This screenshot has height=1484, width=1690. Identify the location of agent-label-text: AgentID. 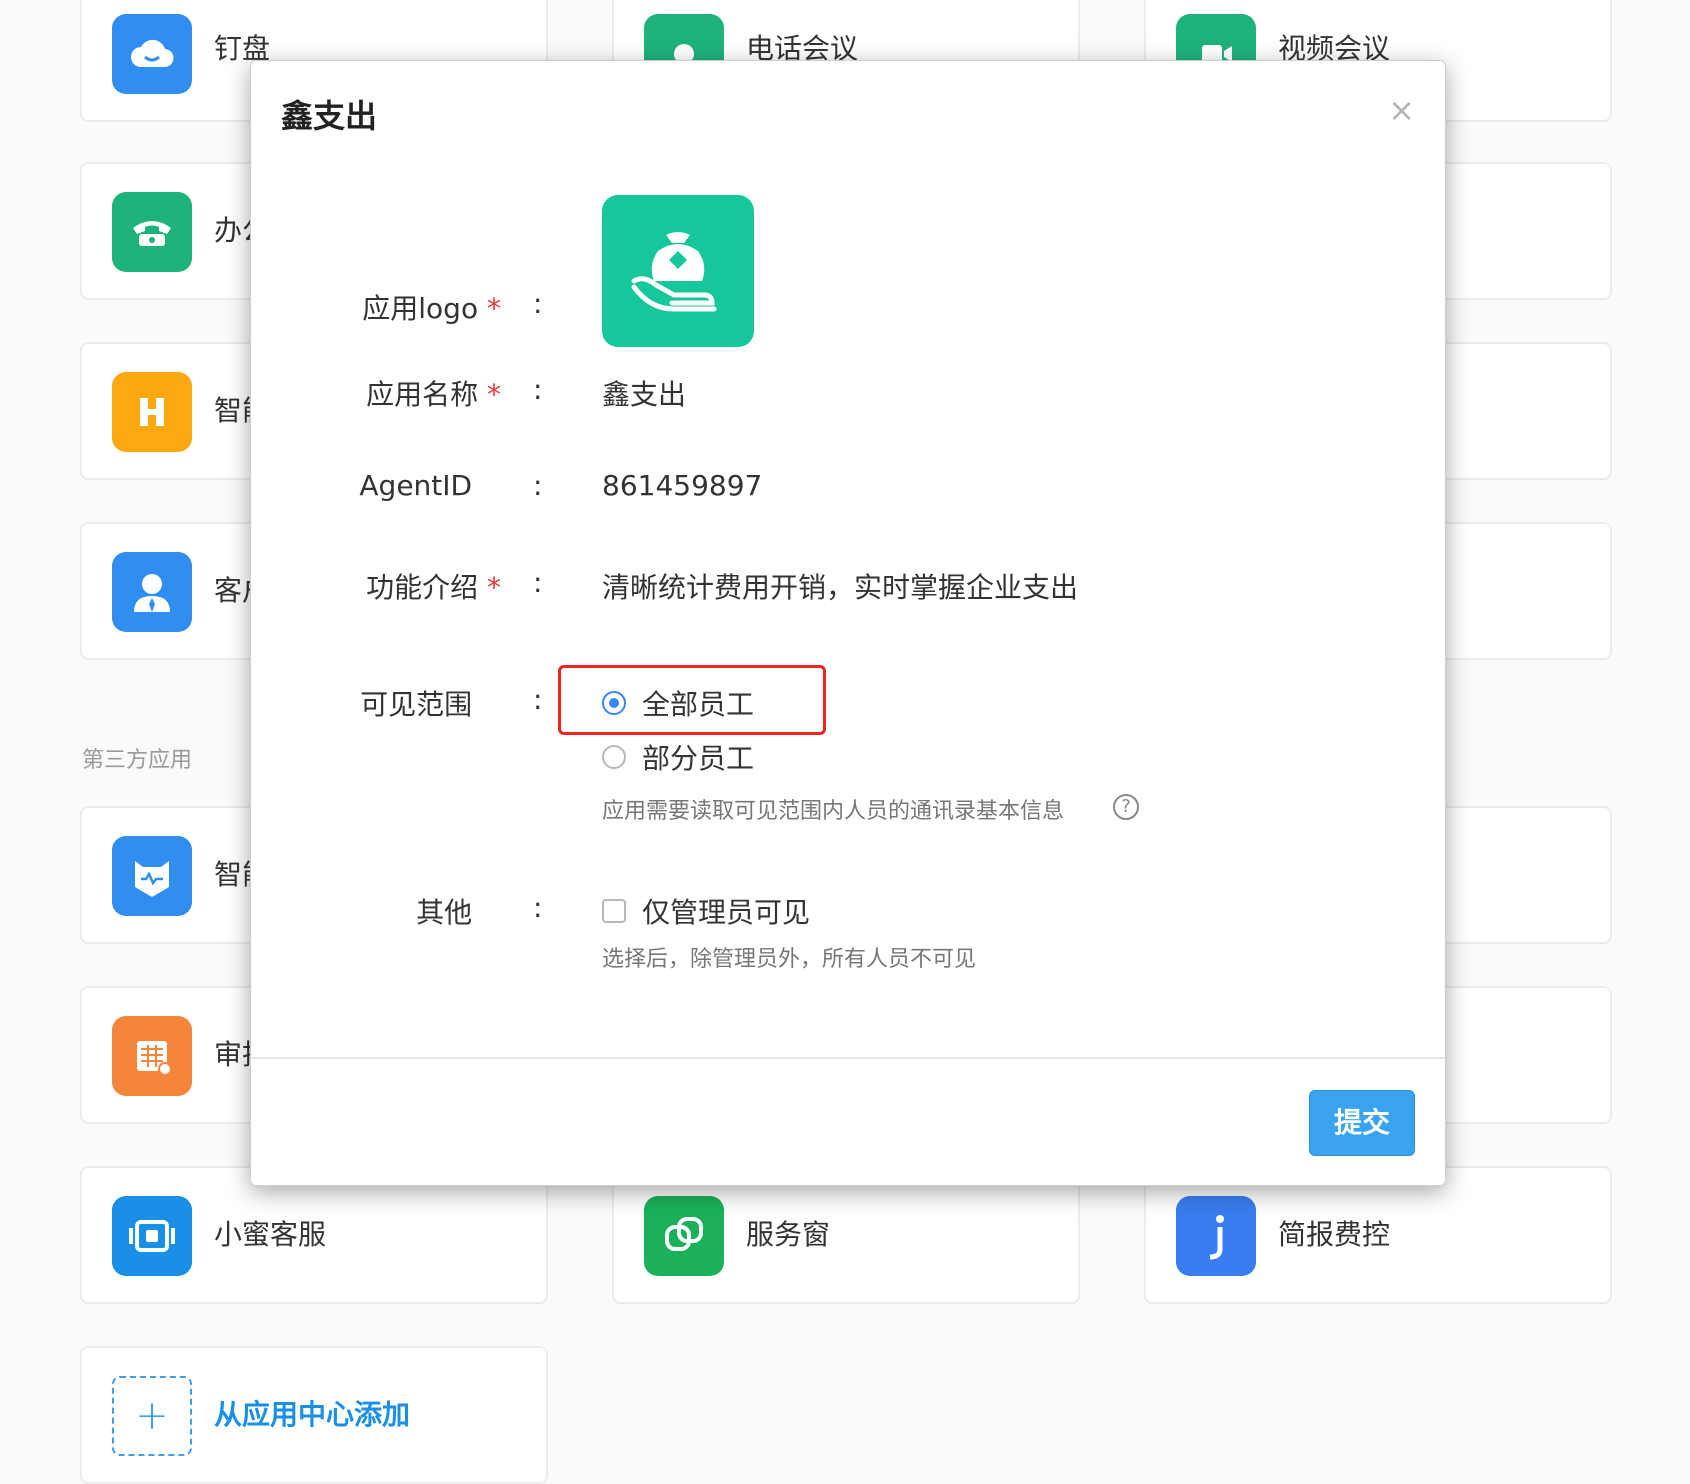
(416, 485).